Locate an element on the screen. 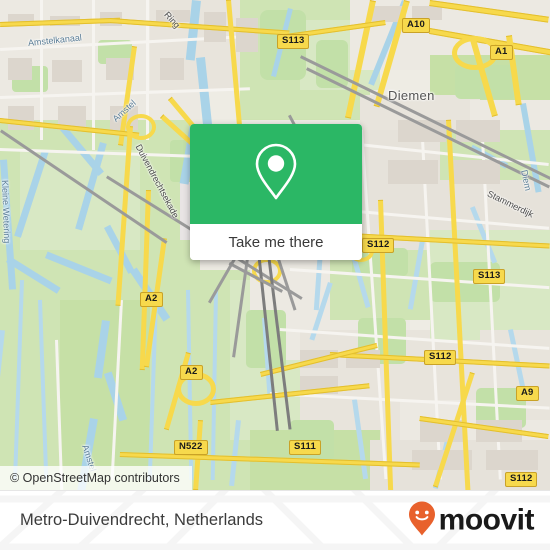 This screenshot has width=550, height=550. moovit-wordmark: moovit is located at coordinates (486, 520).